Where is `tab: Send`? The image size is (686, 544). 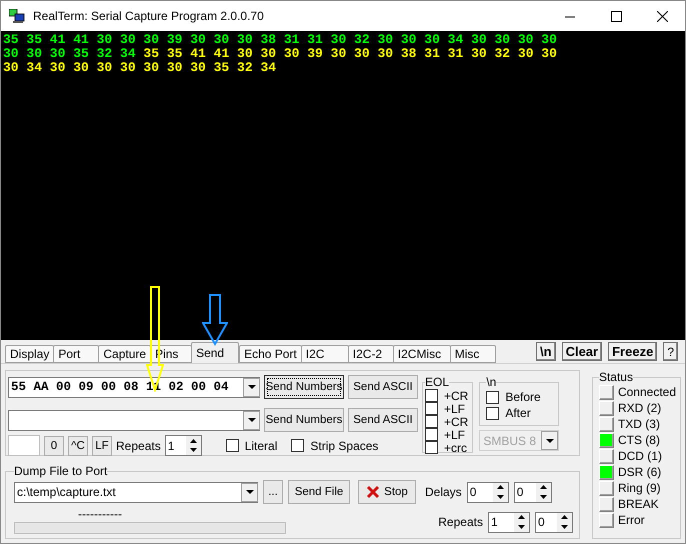 tab: Send is located at coordinates (215, 352).